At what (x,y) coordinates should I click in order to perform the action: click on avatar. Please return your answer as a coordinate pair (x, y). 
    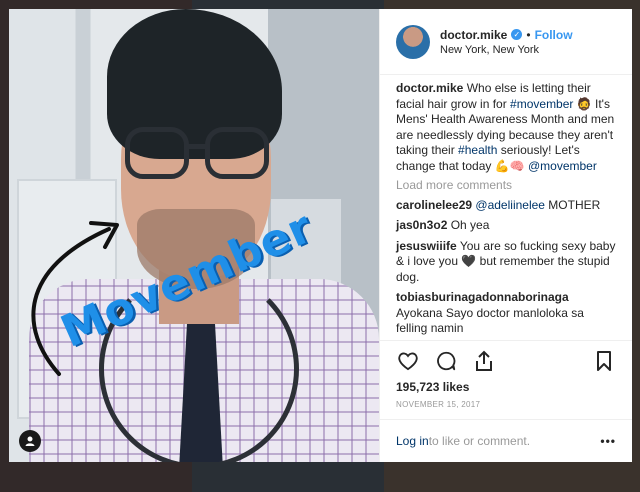
    Looking at the image, I should click on (413, 41).